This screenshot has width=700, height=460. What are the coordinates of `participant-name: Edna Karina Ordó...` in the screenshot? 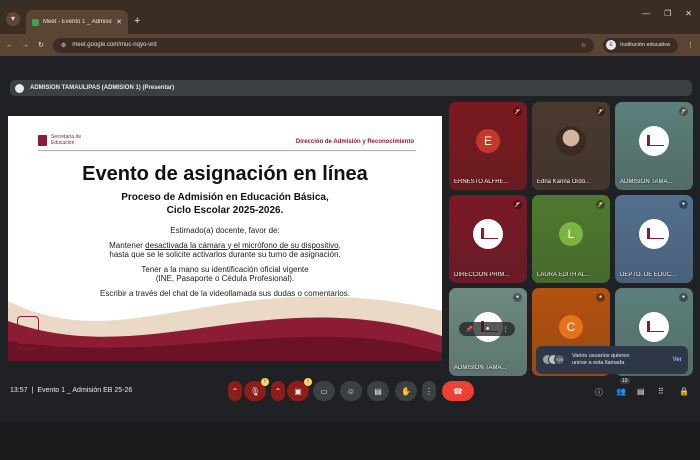 It's located at (564, 182).